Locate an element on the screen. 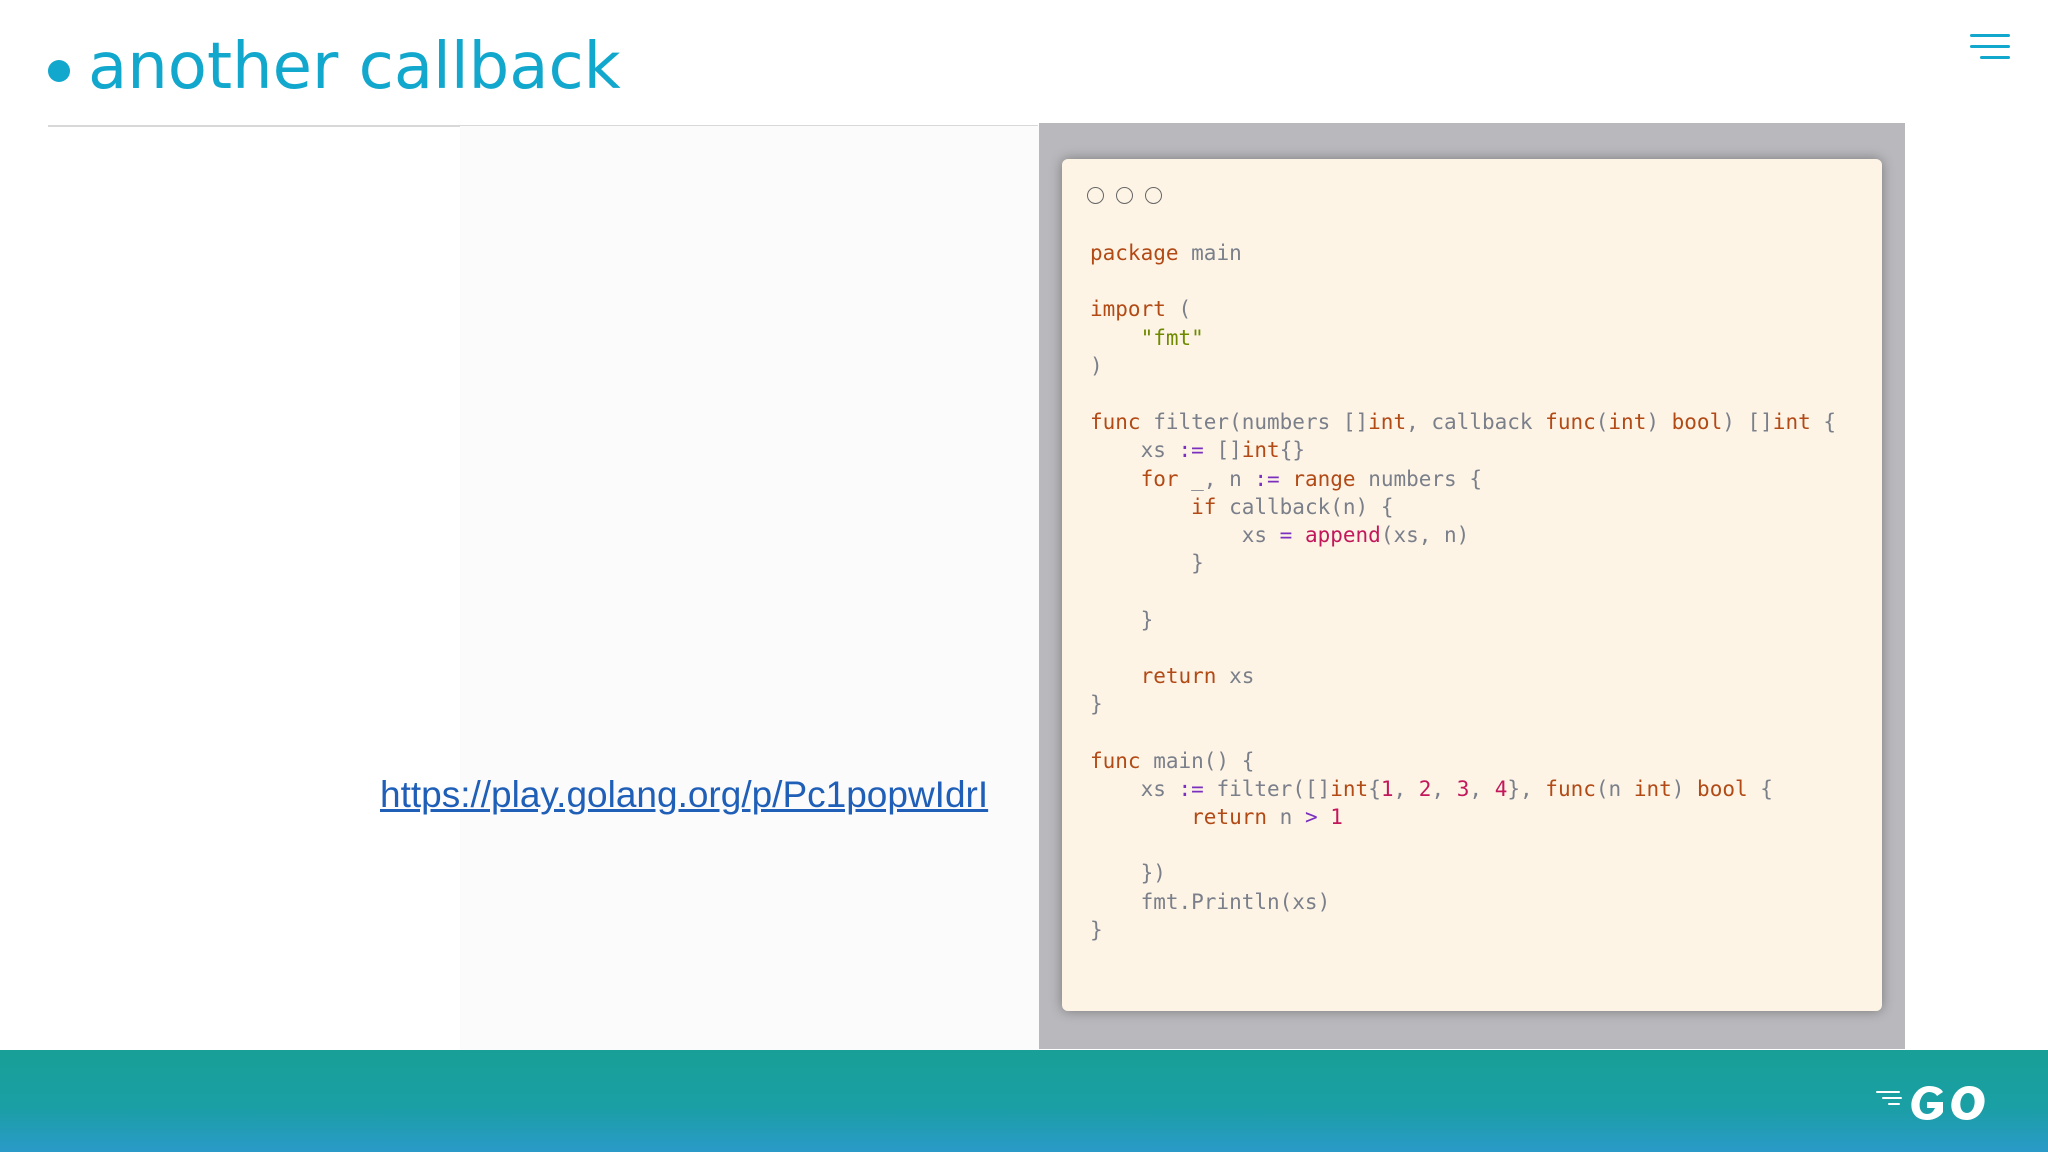 The height and width of the screenshot is (1152, 2048). playground-link: https://play.golang.org/p/Pc1popwIdrI is located at coordinates (684, 795).